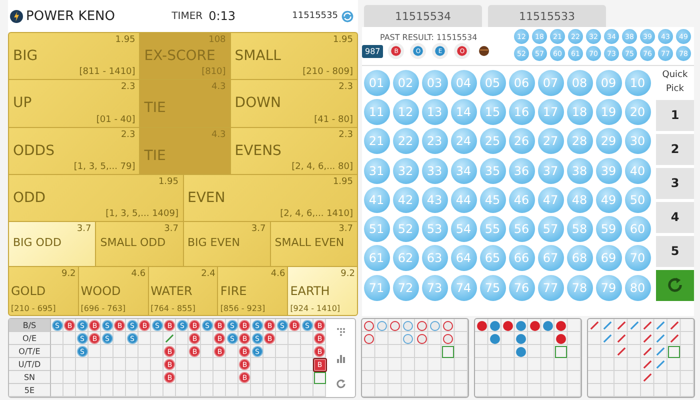  I want to click on number-ball: 24, so click(463, 141).